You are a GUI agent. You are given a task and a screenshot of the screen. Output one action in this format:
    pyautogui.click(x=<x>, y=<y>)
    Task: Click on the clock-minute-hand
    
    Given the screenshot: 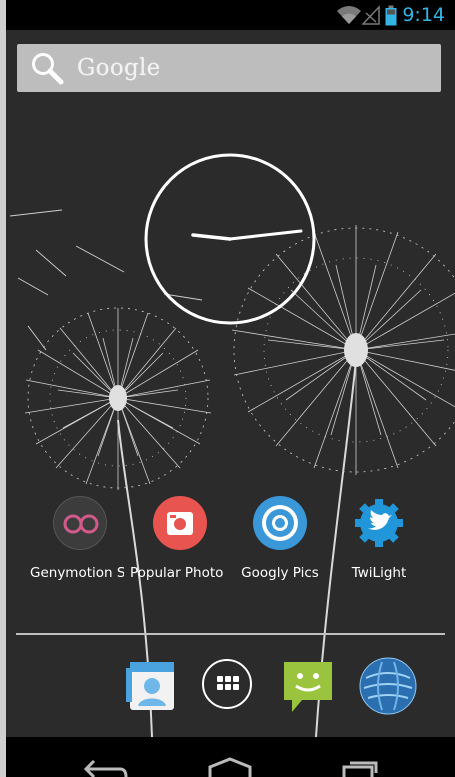 What is the action you would take?
    pyautogui.click(x=265, y=235)
    